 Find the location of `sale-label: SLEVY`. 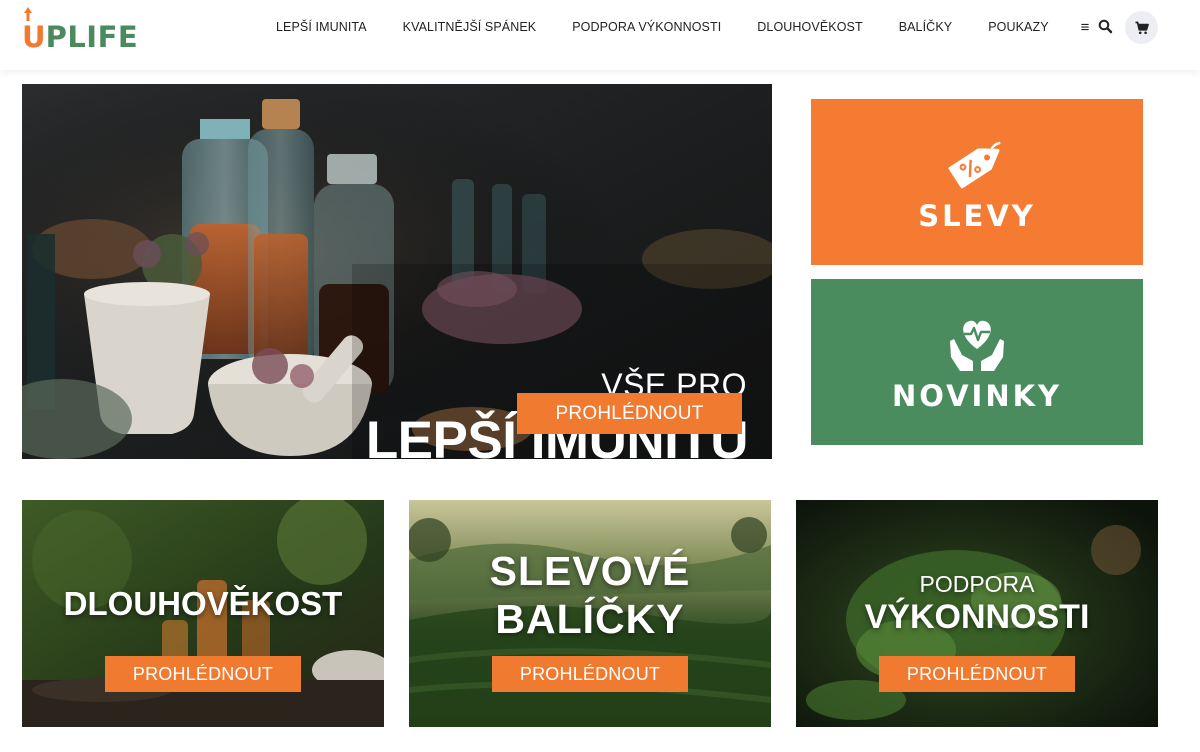

sale-label: SLEVY is located at coordinates (977, 216).